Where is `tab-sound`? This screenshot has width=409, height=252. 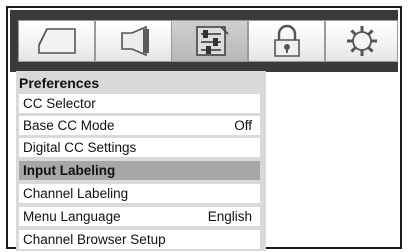
tab-sound is located at coordinates (133, 41).